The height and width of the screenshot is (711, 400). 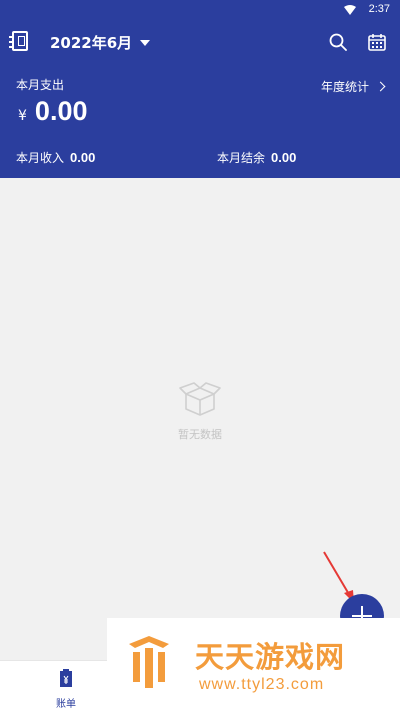 I want to click on watermark-title: 天天游戏网, so click(x=270, y=657).